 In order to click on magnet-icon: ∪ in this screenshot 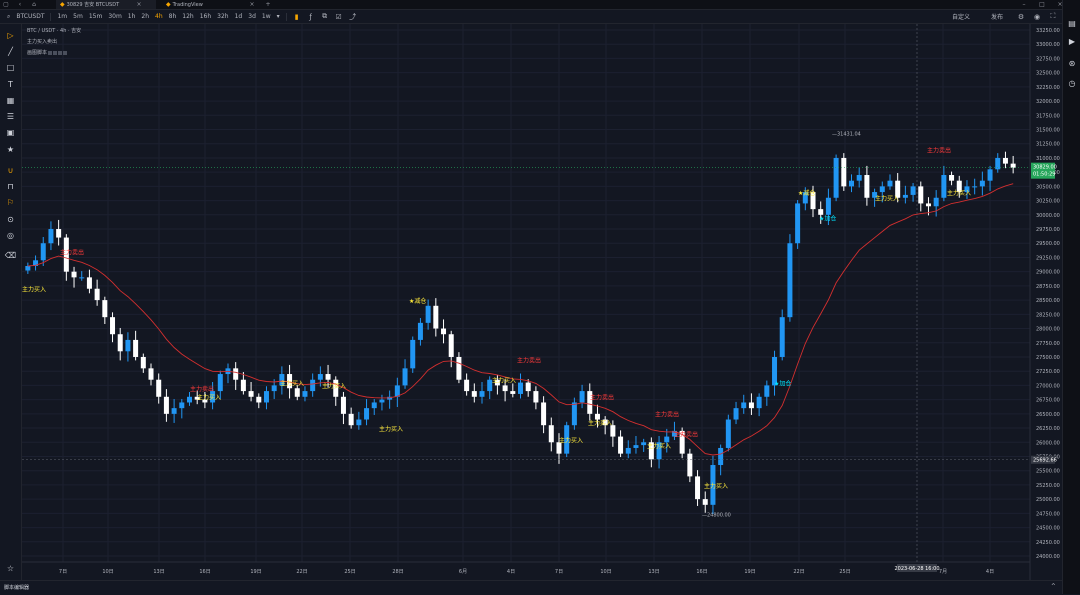, I will do `click(10, 170)`.